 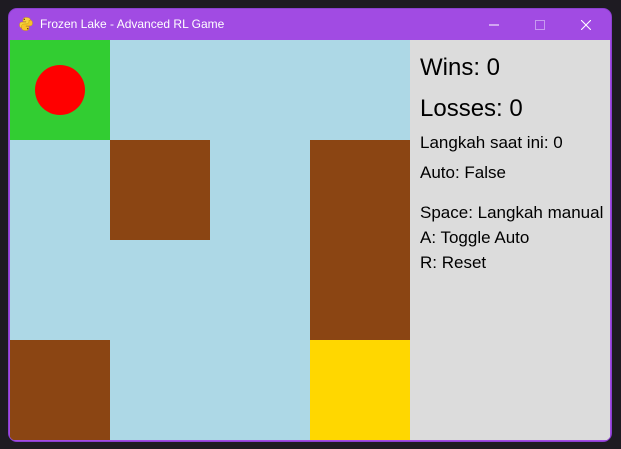 I want to click on maximize-button, so click(x=540, y=24).